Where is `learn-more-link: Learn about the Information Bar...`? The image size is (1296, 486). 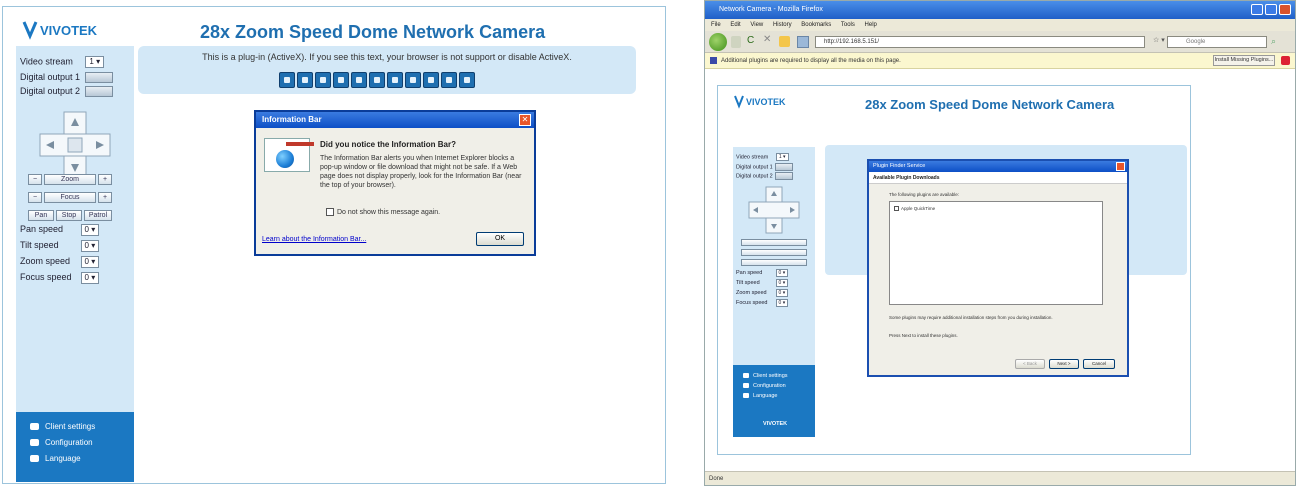
learn-more-link: Learn about the Information Bar... is located at coordinates (314, 239).